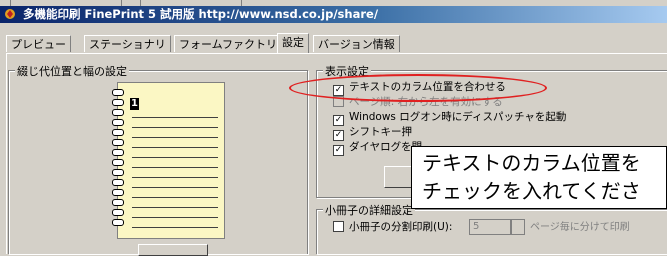 The image size is (667, 256). What do you see at coordinates (10, 14) in the screenshot?
I see `app-icon` at bounding box center [10, 14].